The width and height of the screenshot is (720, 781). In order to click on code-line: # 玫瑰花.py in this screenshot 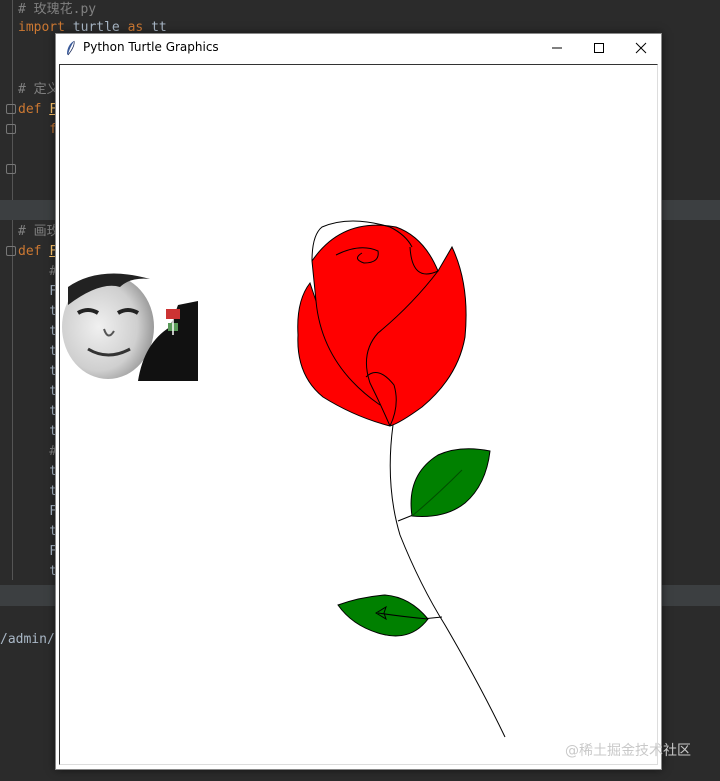, I will do `click(57, 10)`.